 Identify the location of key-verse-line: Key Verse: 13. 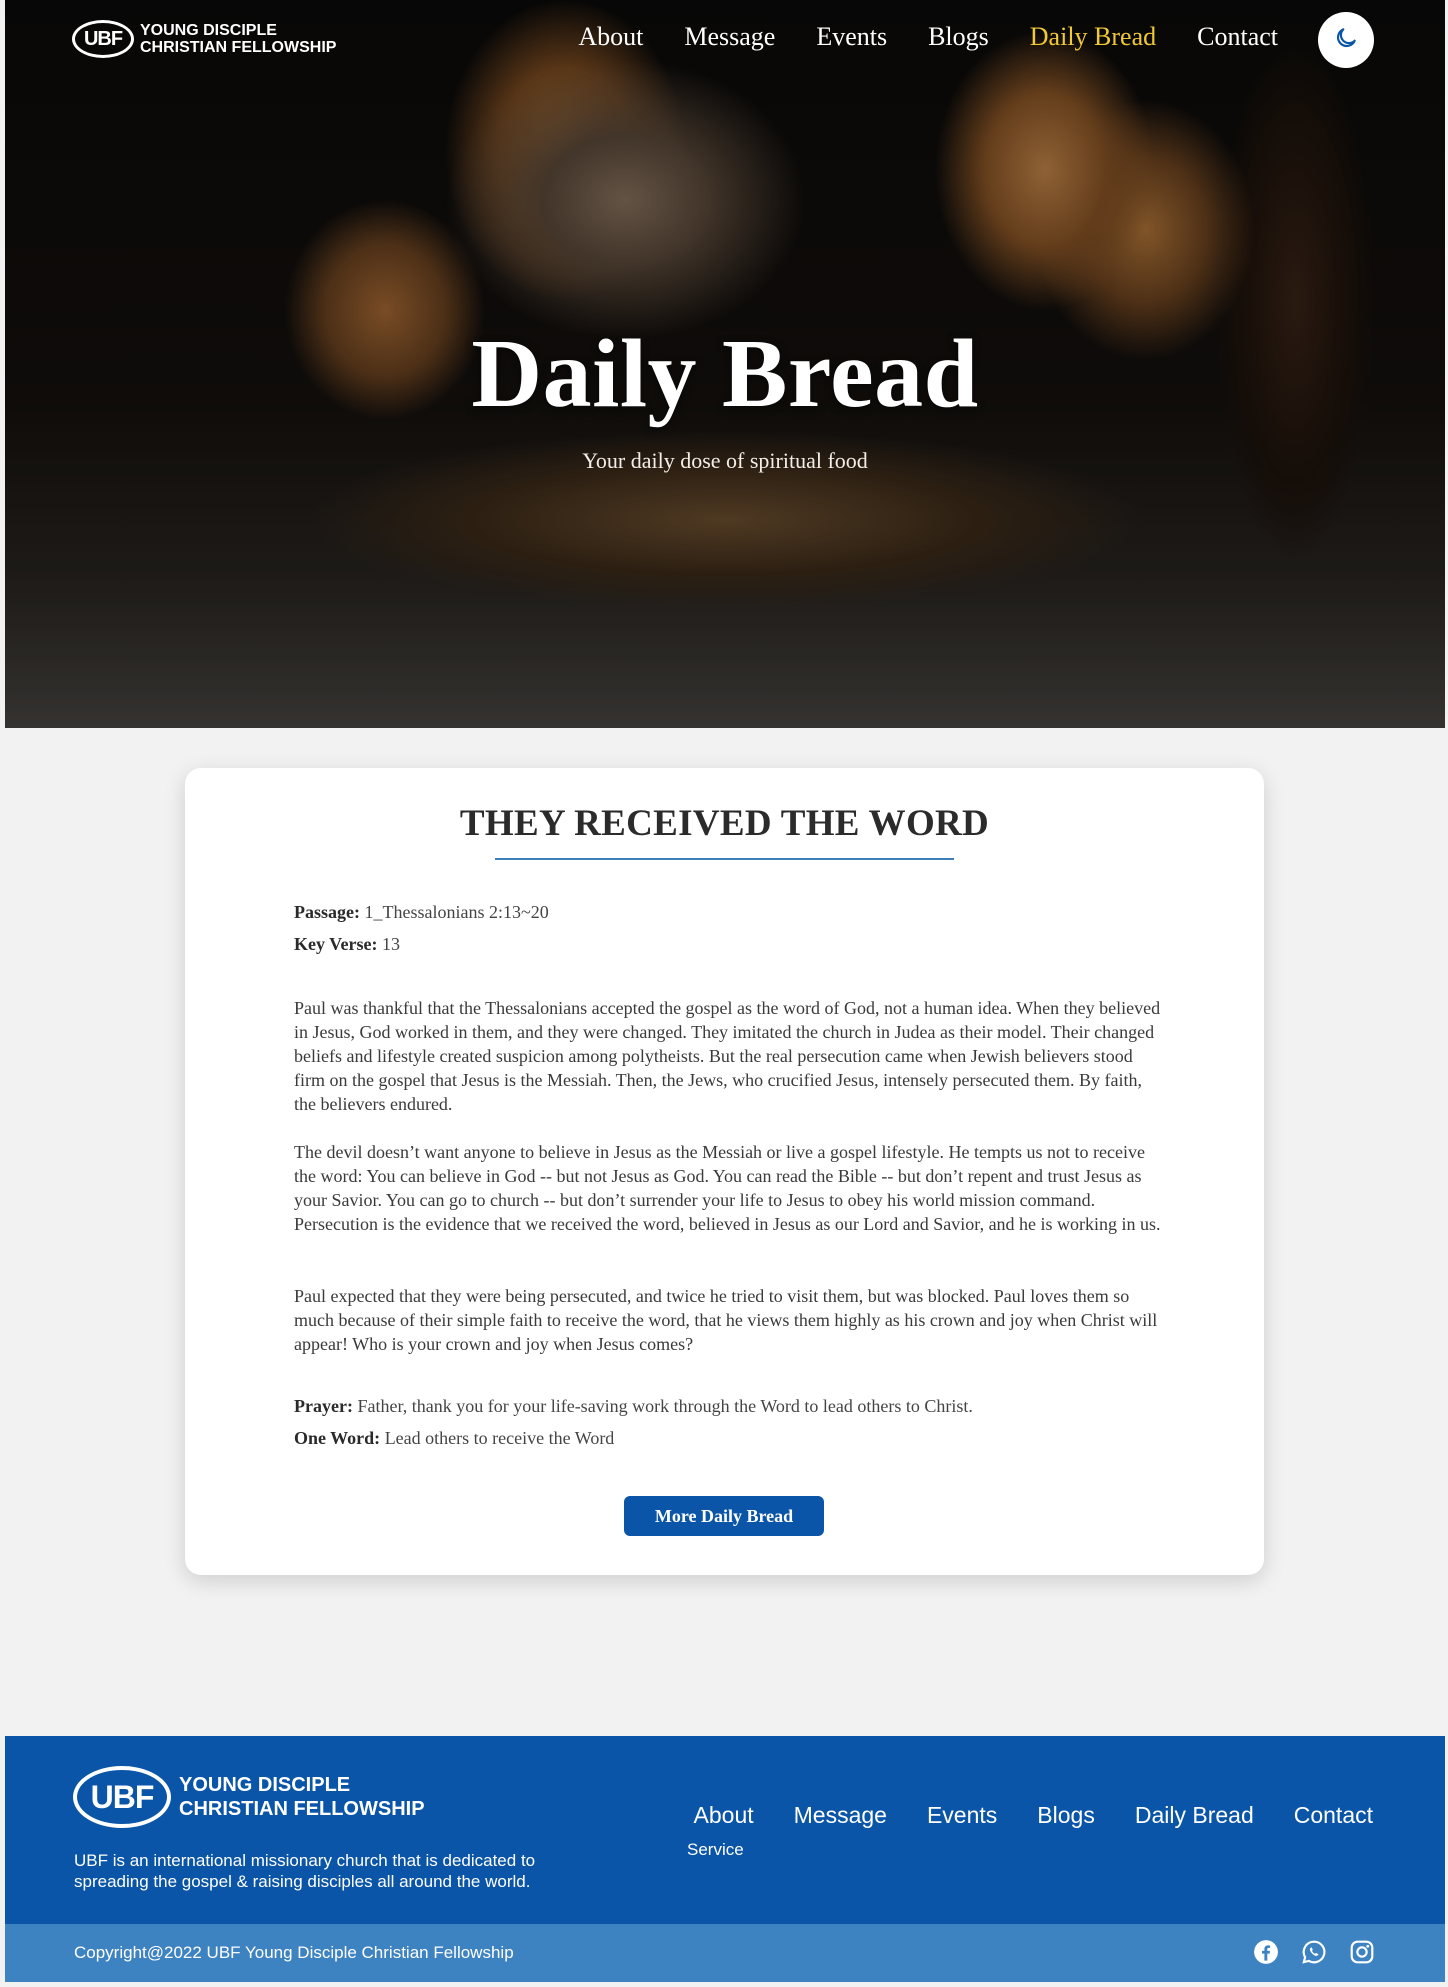
(347, 944).